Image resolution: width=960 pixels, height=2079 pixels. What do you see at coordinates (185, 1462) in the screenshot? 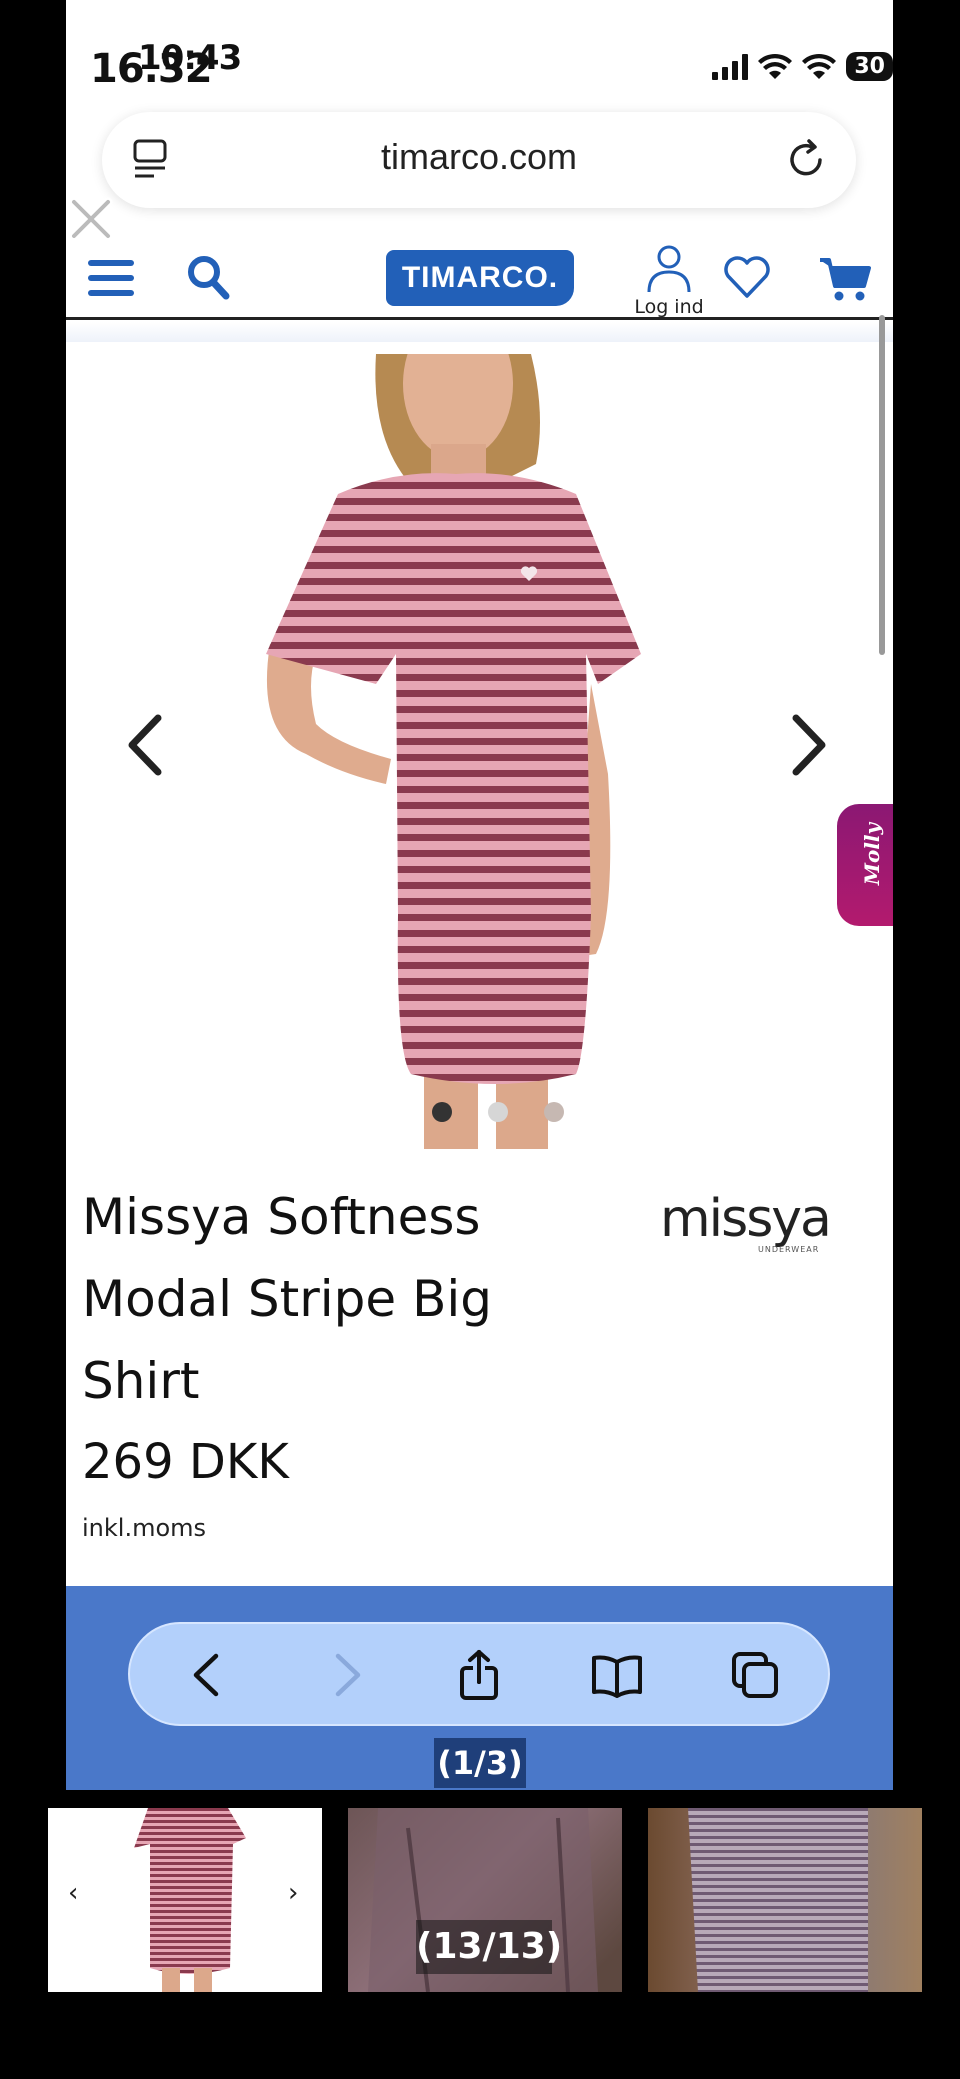
I see `product-price: 269 DKK` at bounding box center [185, 1462].